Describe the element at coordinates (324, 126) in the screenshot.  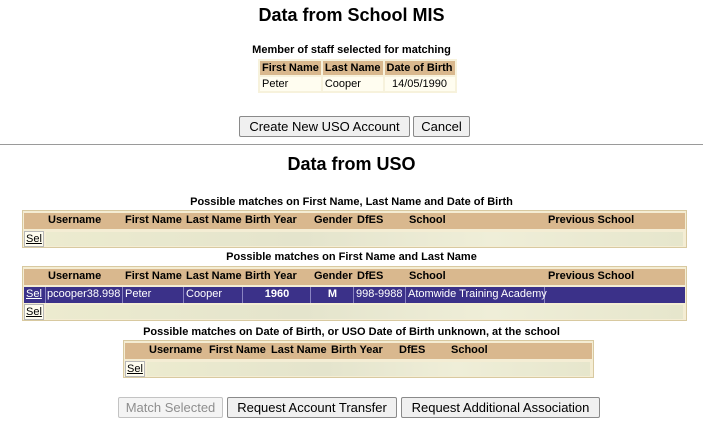
I see `create-uso-account-button: Create New USO Account` at that location.